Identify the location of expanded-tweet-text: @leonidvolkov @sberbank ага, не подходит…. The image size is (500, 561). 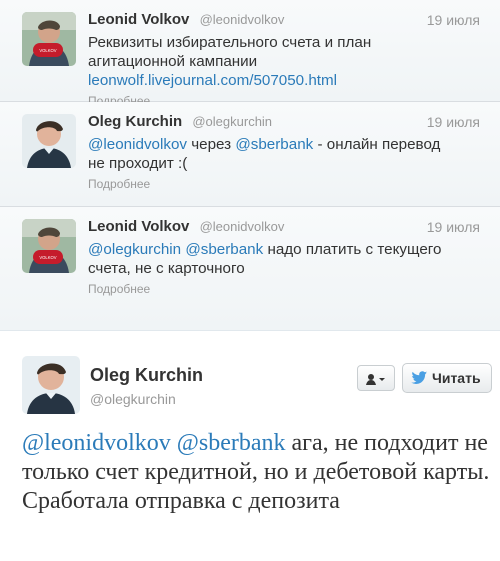
(257, 472).